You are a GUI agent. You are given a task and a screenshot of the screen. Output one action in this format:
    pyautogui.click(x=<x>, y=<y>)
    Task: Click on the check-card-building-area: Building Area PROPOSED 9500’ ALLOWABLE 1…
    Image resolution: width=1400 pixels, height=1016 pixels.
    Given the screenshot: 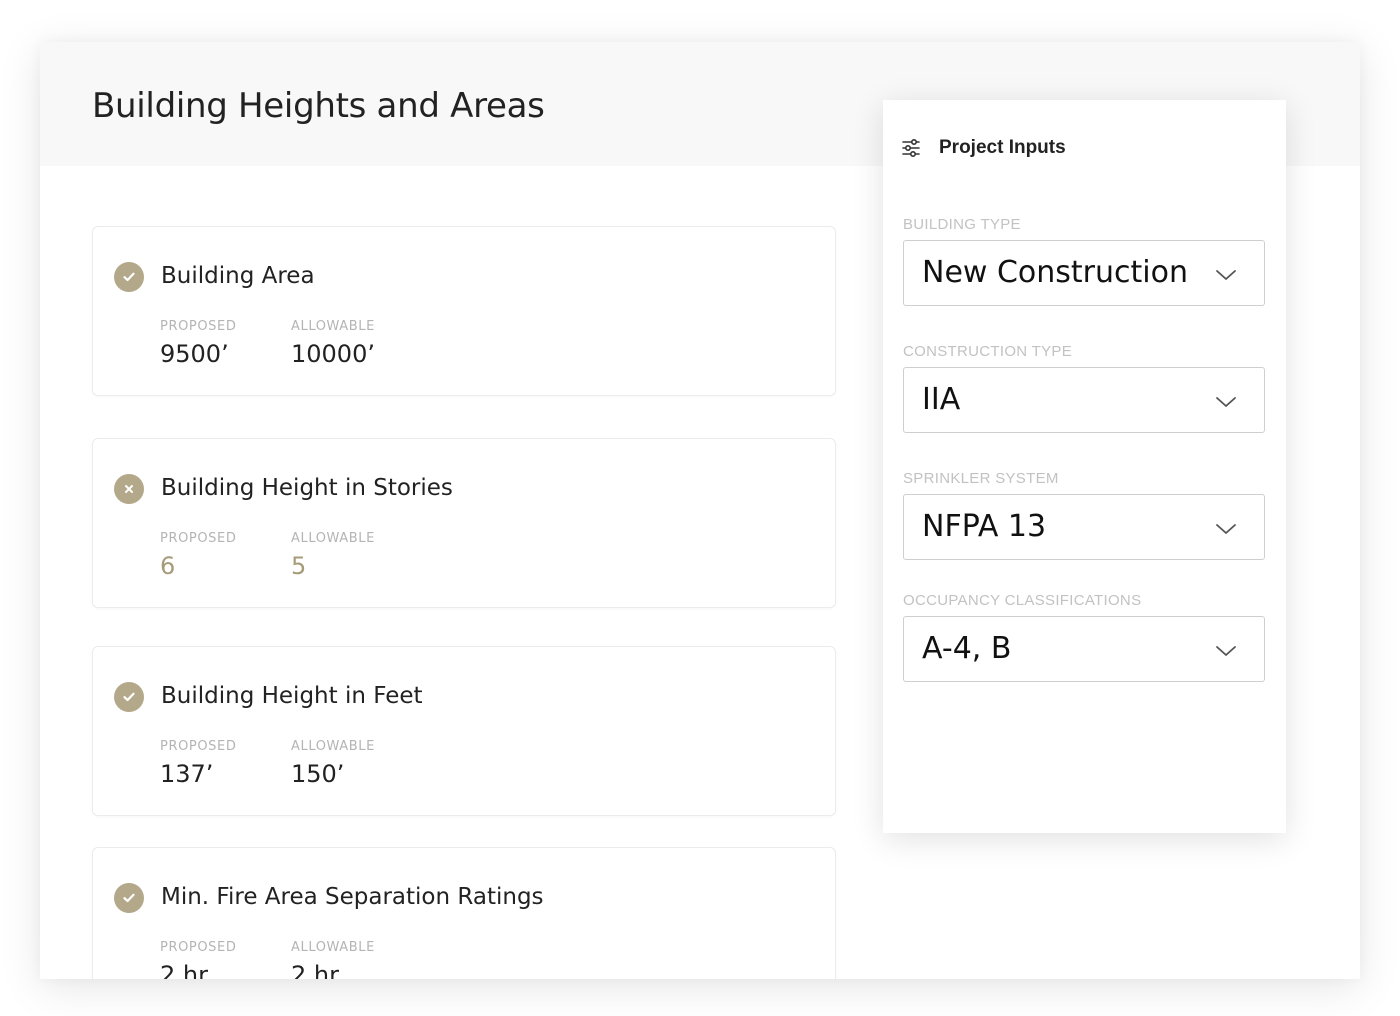 What is the action you would take?
    pyautogui.click(x=464, y=311)
    